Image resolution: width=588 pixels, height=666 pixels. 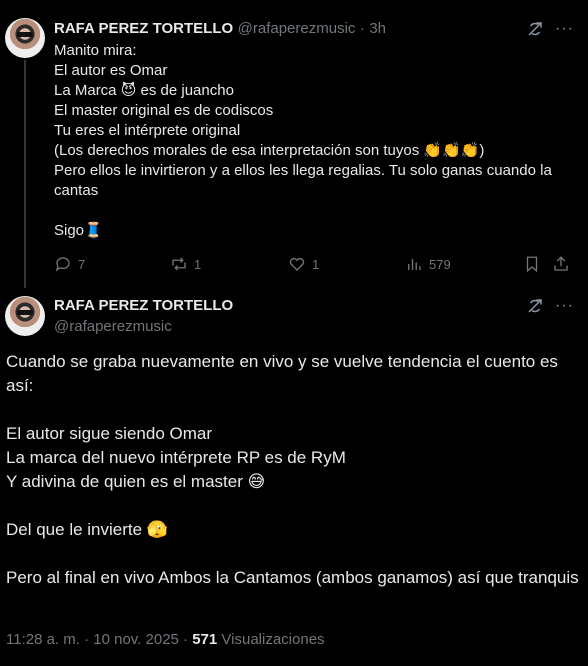 I want to click on views-count: 579, so click(x=440, y=264).